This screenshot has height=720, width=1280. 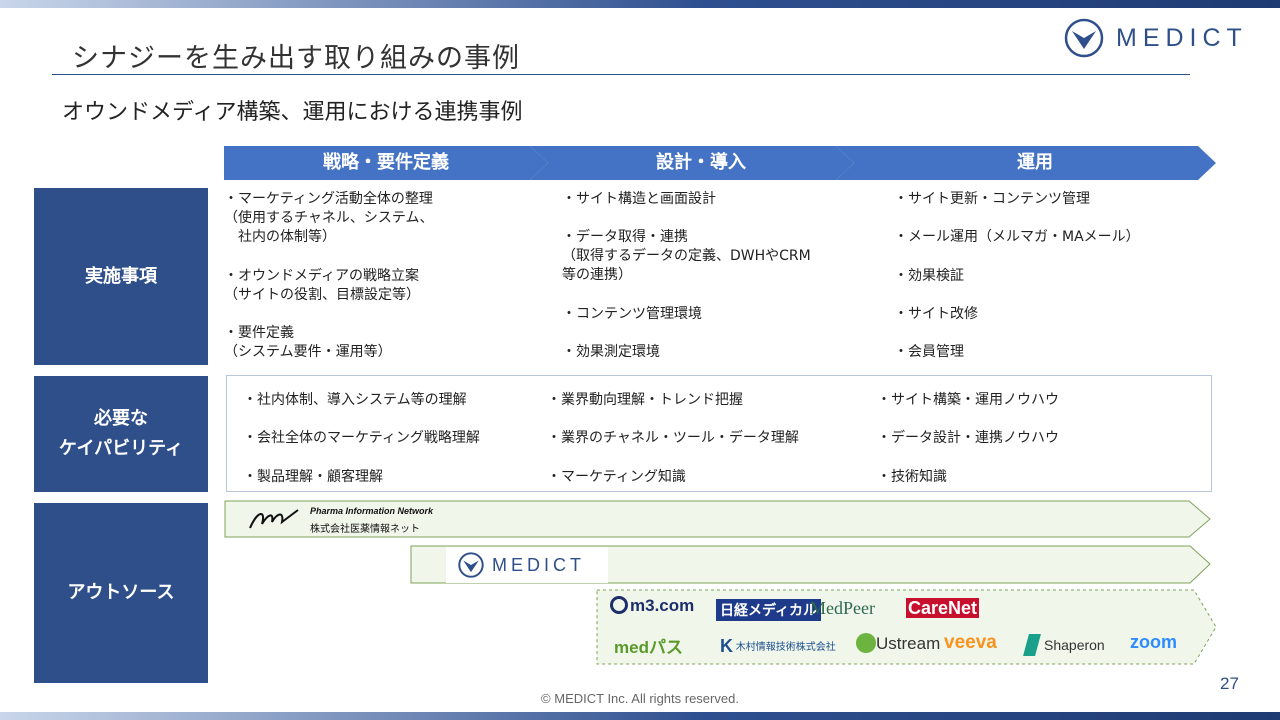 I want to click on list-item: ・データ取得・連携 （取得するデータの定義、DWHやCRM 等の連携）, so click(x=686, y=256).